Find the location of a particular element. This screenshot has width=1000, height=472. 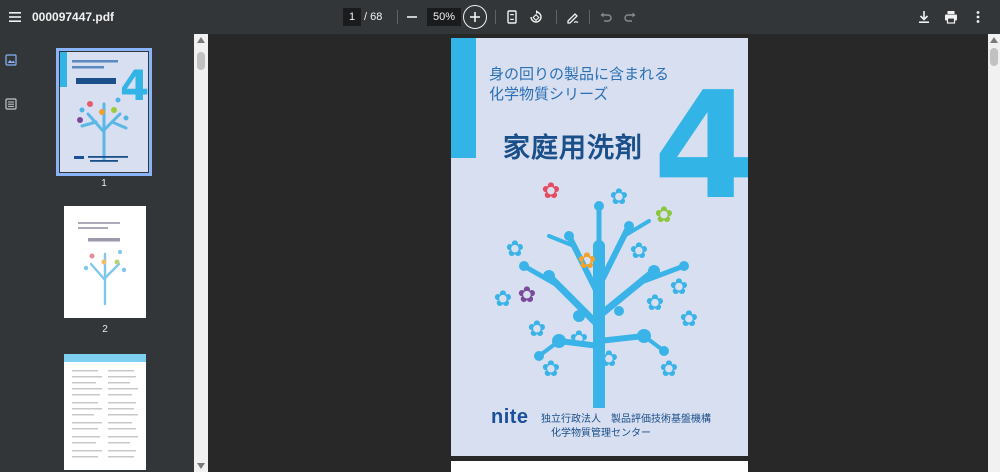

minus-icon is located at coordinates (412, 17).